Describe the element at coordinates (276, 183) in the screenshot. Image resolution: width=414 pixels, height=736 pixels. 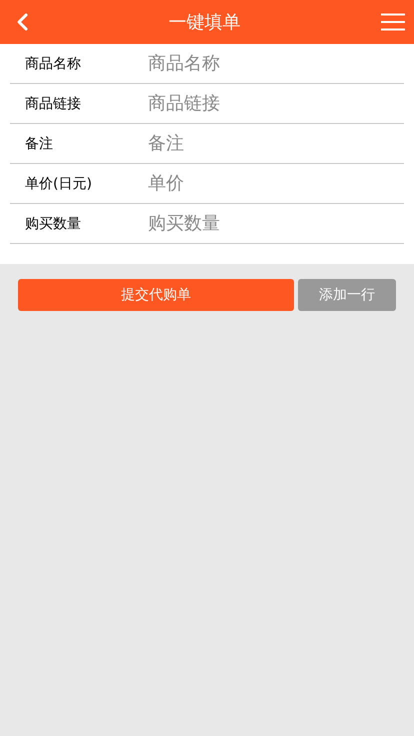
I see `input-field: 单价` at that location.